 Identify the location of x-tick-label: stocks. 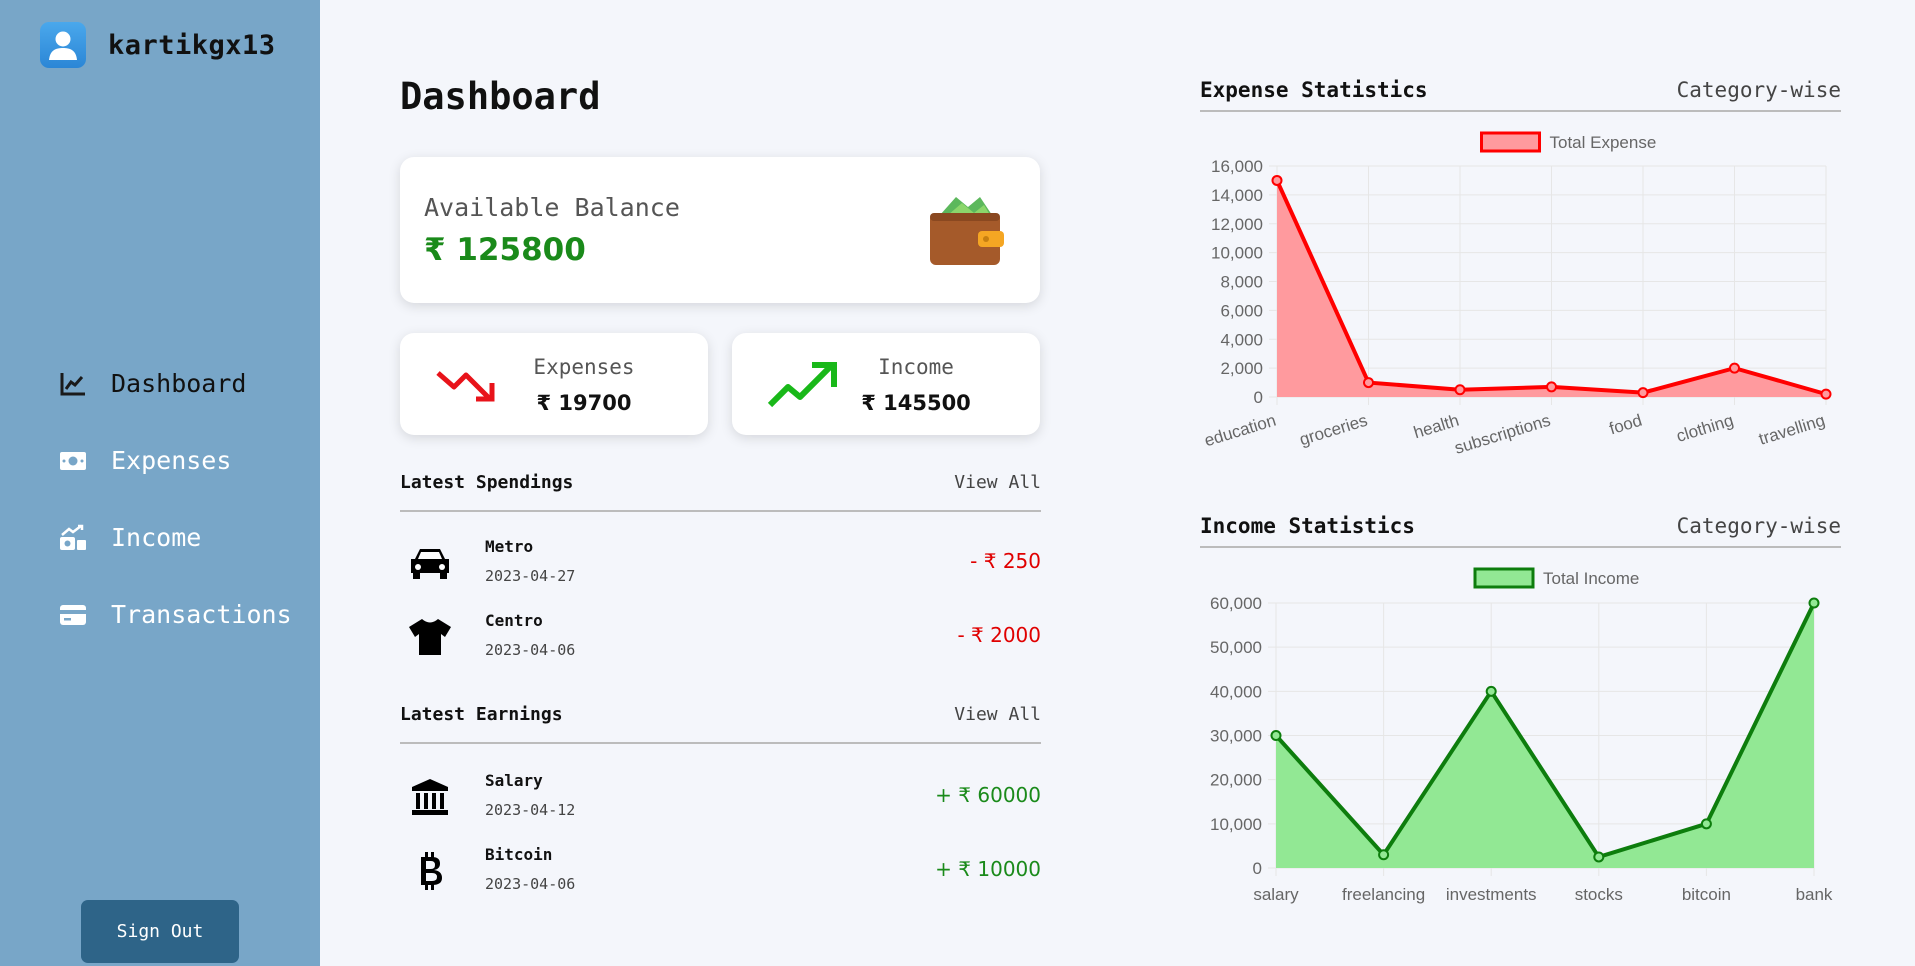
(1599, 894).